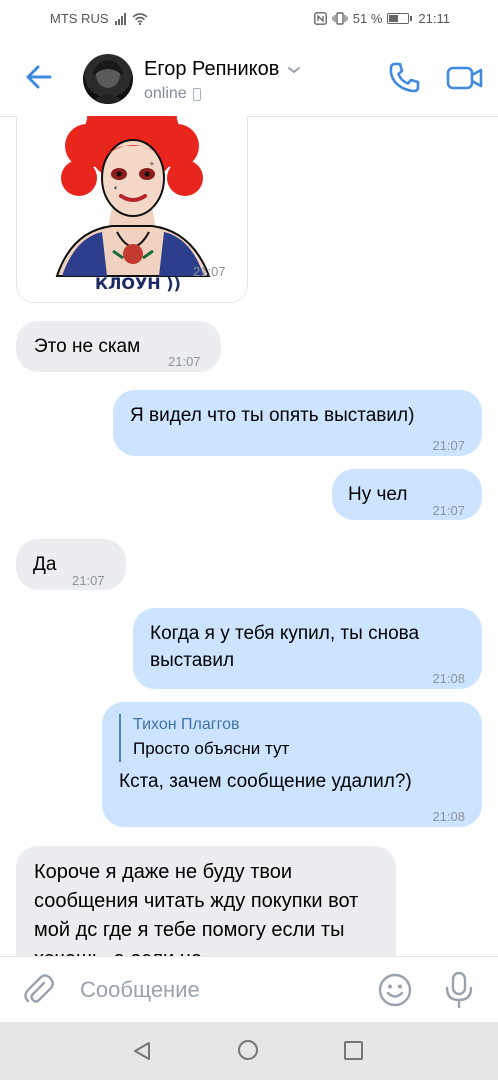 Image resolution: width=498 pixels, height=1080 pixels. Describe the element at coordinates (340, 18) in the screenshot. I see `vibrate-icon` at that location.